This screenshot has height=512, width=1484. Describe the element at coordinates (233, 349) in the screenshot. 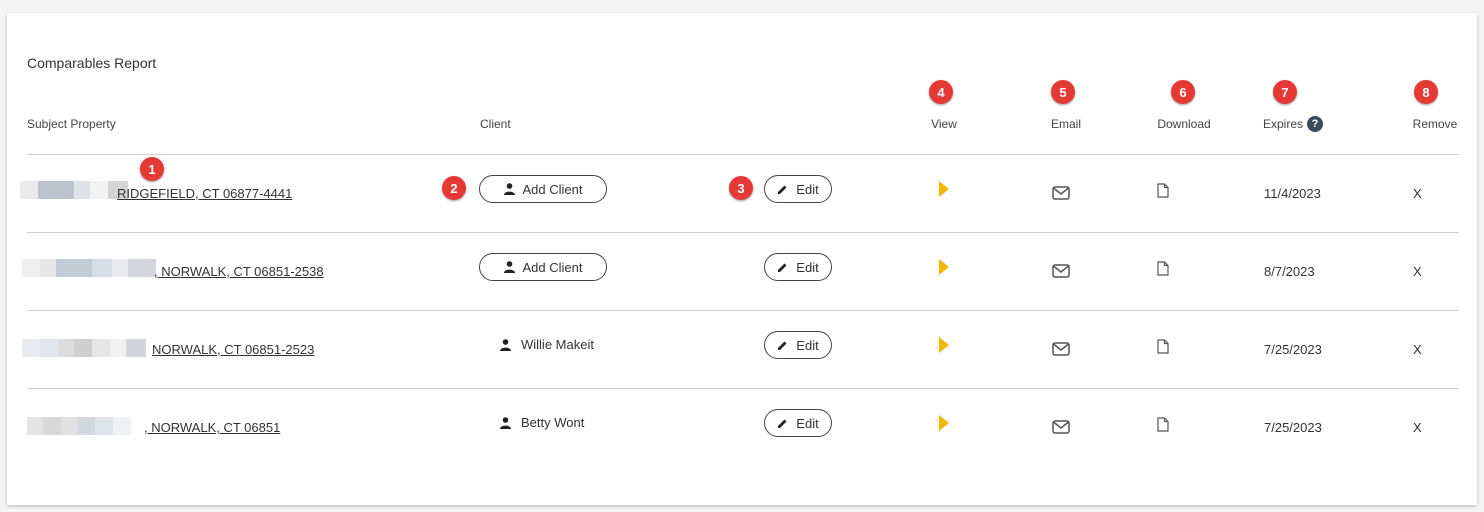

I see `subject-property-link: NORWALK, CT 06851-2523` at that location.